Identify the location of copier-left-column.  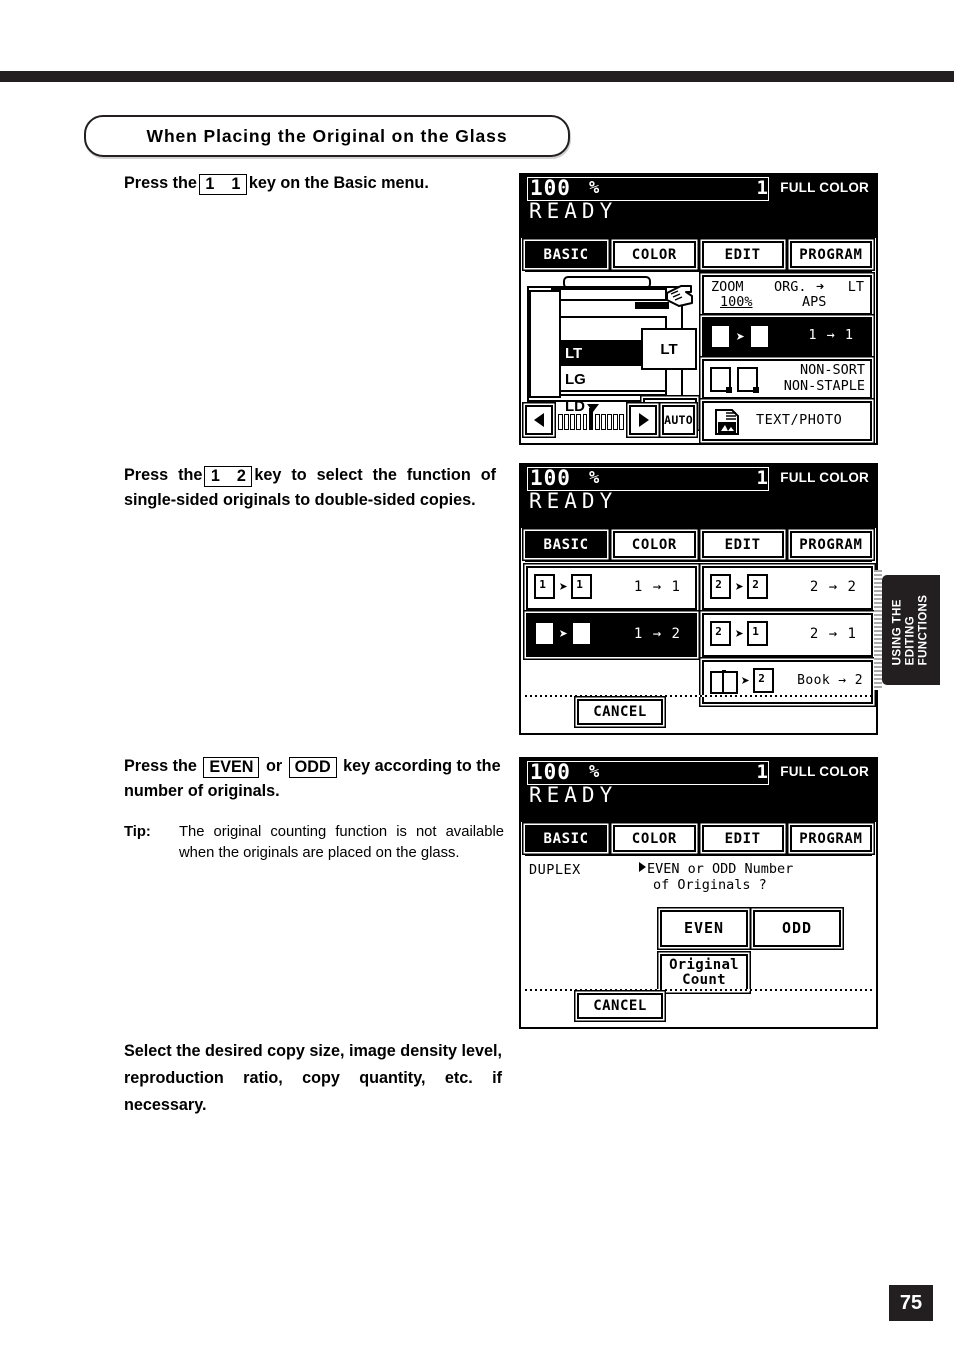
(545, 344).